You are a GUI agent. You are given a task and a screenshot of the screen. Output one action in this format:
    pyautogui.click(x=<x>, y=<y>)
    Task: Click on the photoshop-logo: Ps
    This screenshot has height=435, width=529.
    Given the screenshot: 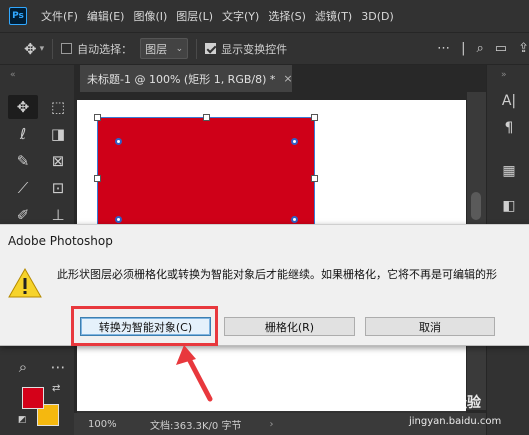 What is the action you would take?
    pyautogui.click(x=18, y=16)
    